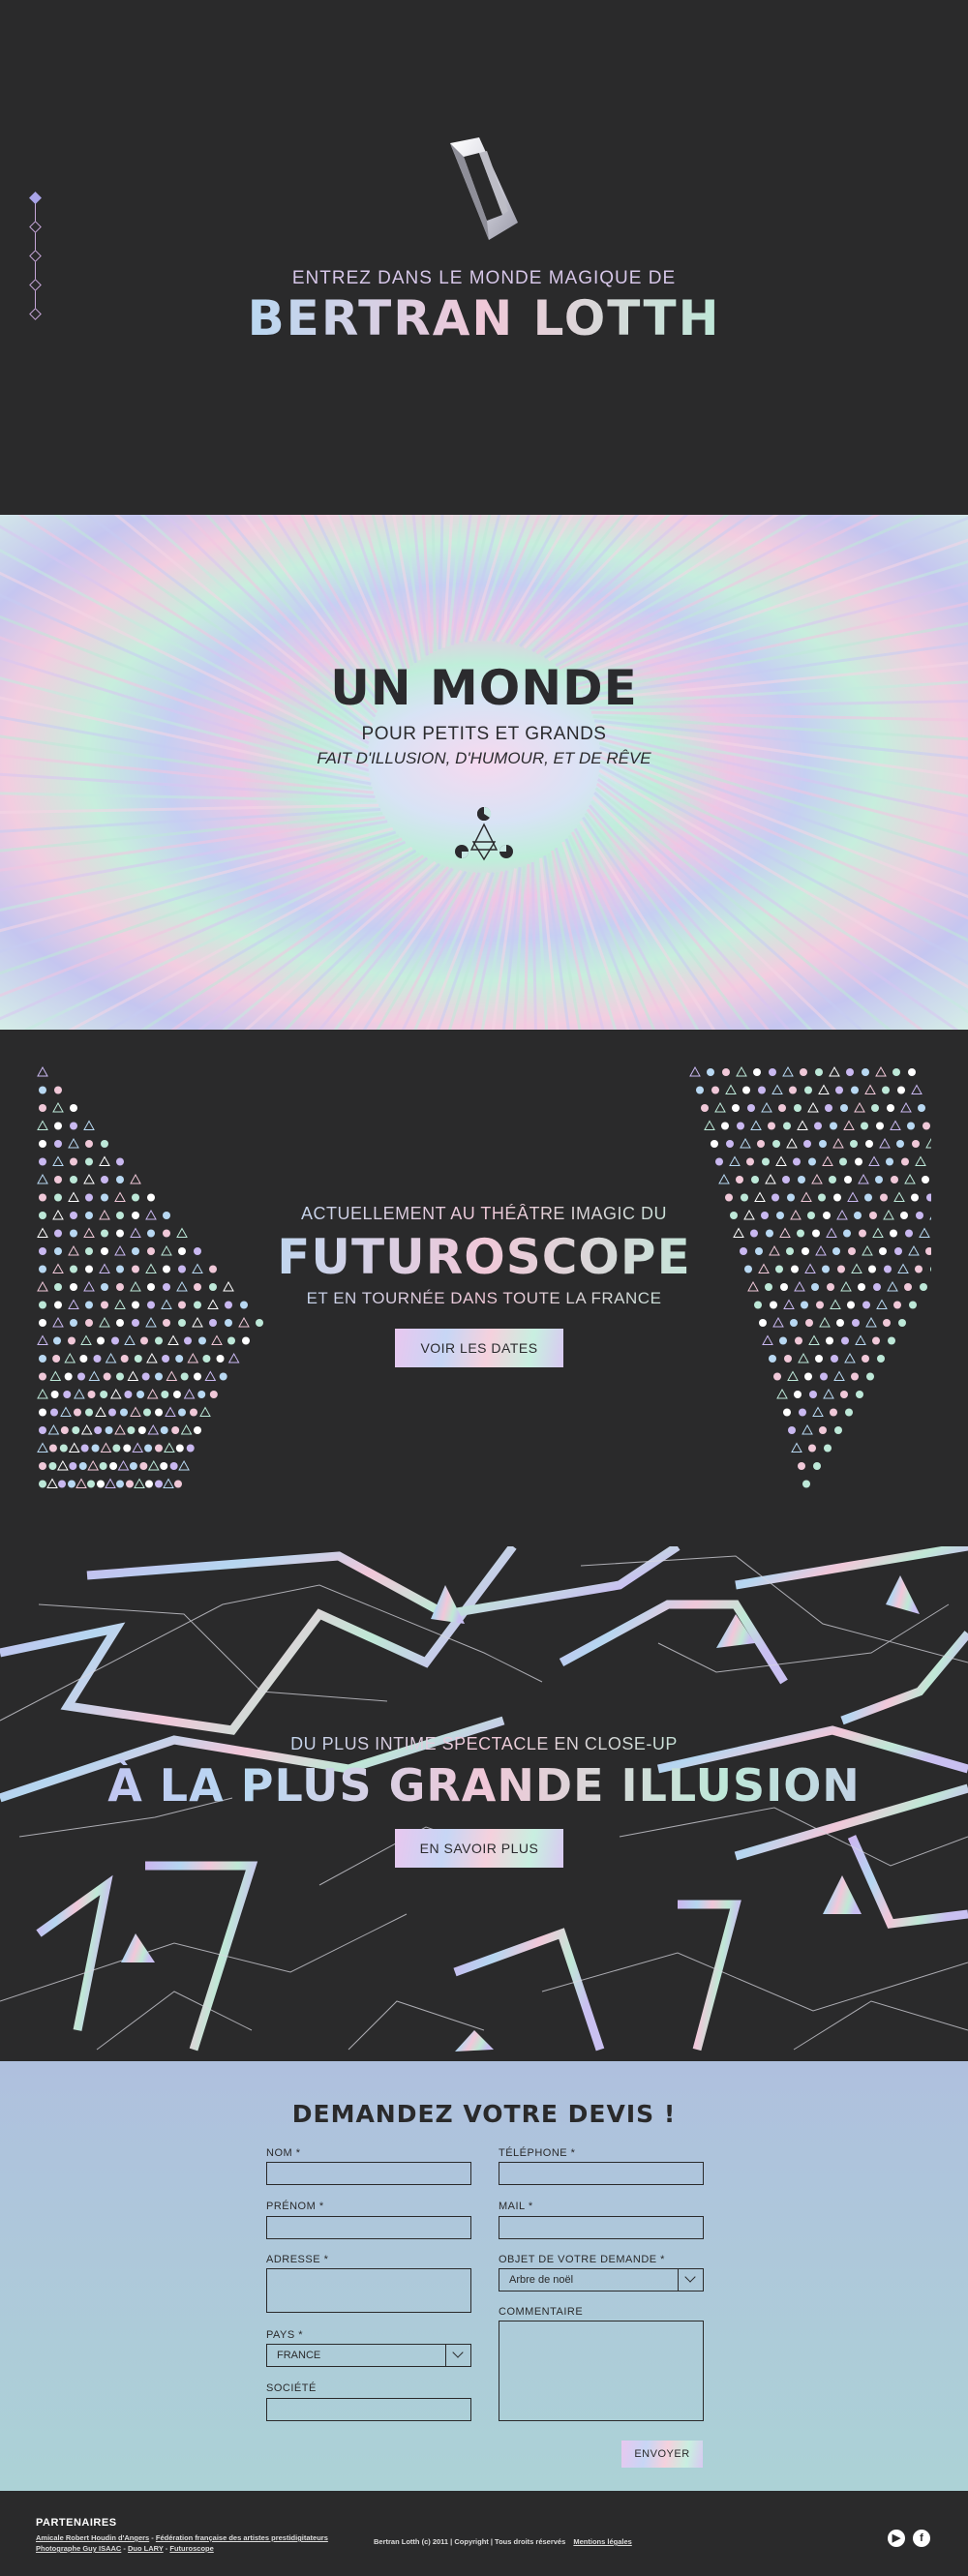 The image size is (968, 2576). I want to click on subject-select: Arbre de noël, so click(601, 2279).